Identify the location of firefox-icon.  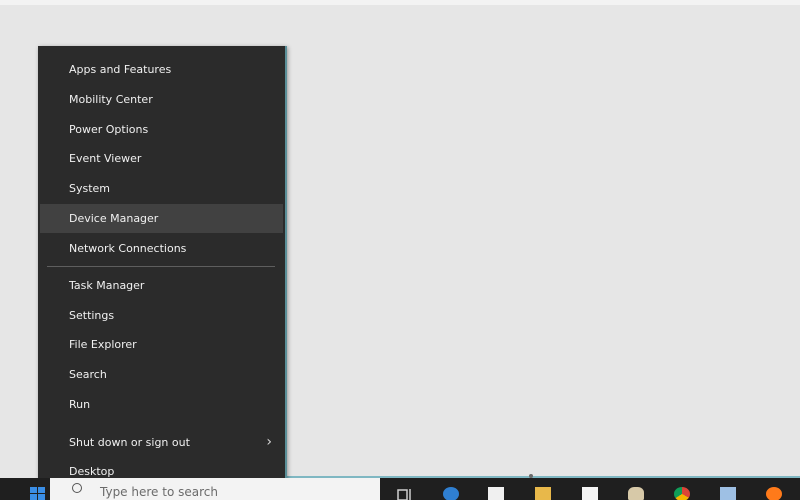
(774, 493).